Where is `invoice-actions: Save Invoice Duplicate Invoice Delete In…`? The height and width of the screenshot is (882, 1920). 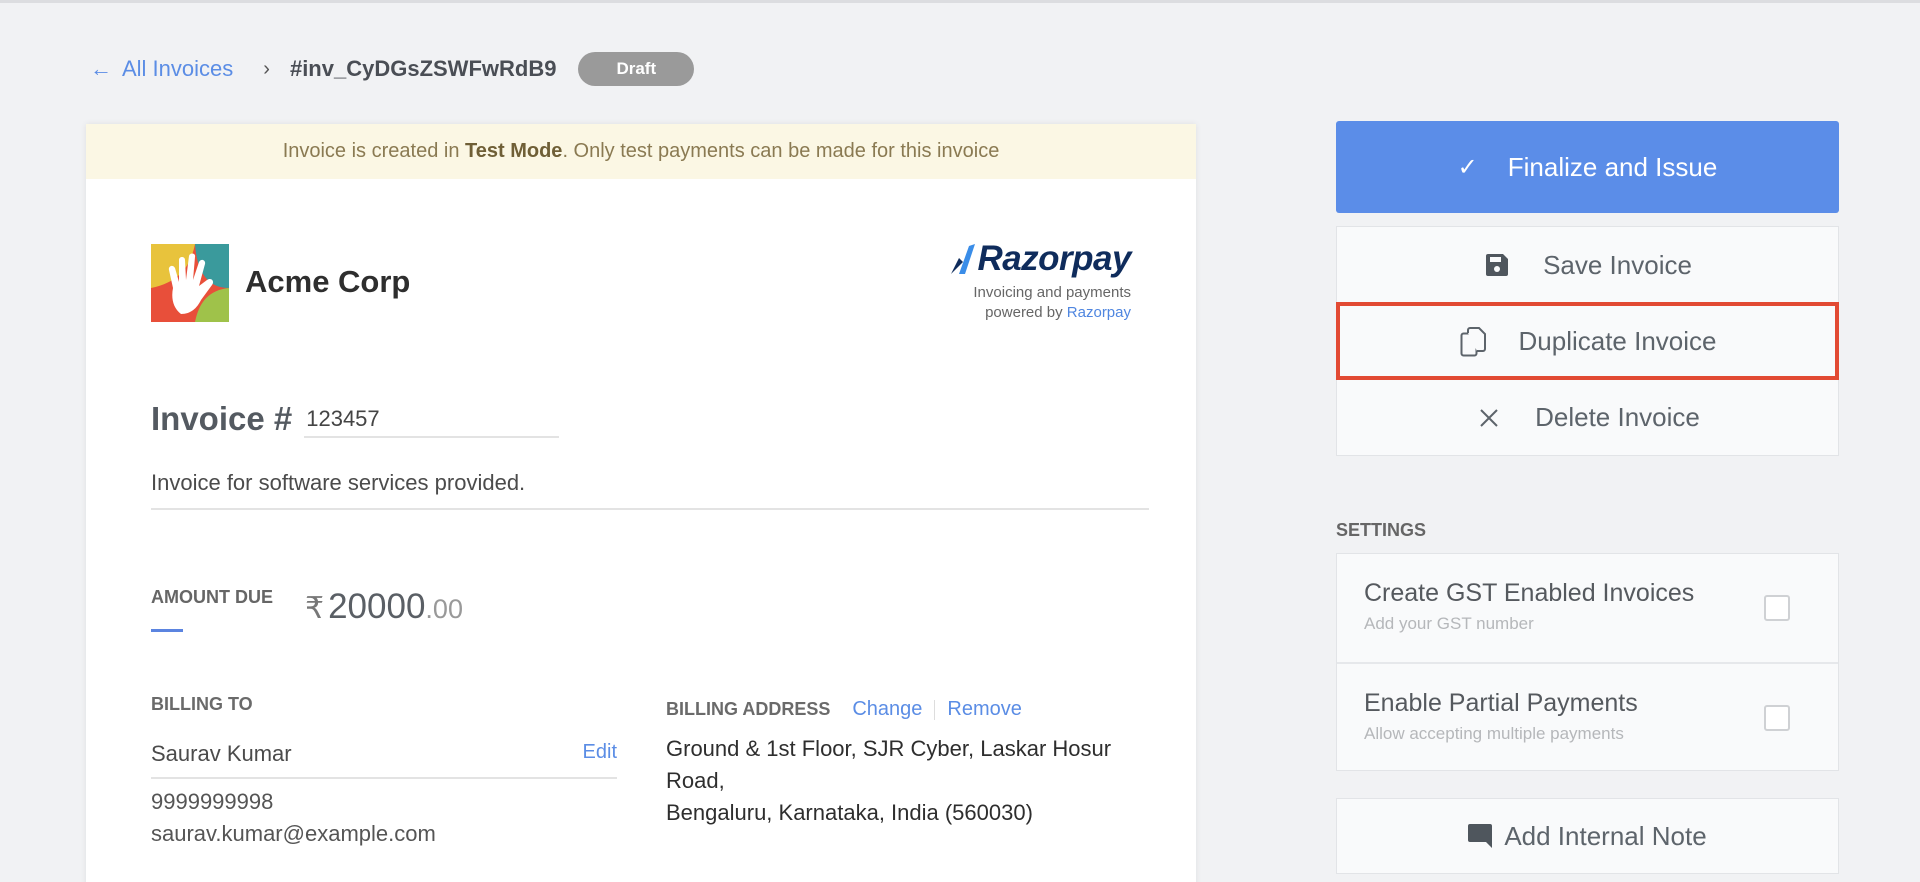
invoice-actions: Save Invoice Duplicate Invoice Delete In… is located at coordinates (1587, 341).